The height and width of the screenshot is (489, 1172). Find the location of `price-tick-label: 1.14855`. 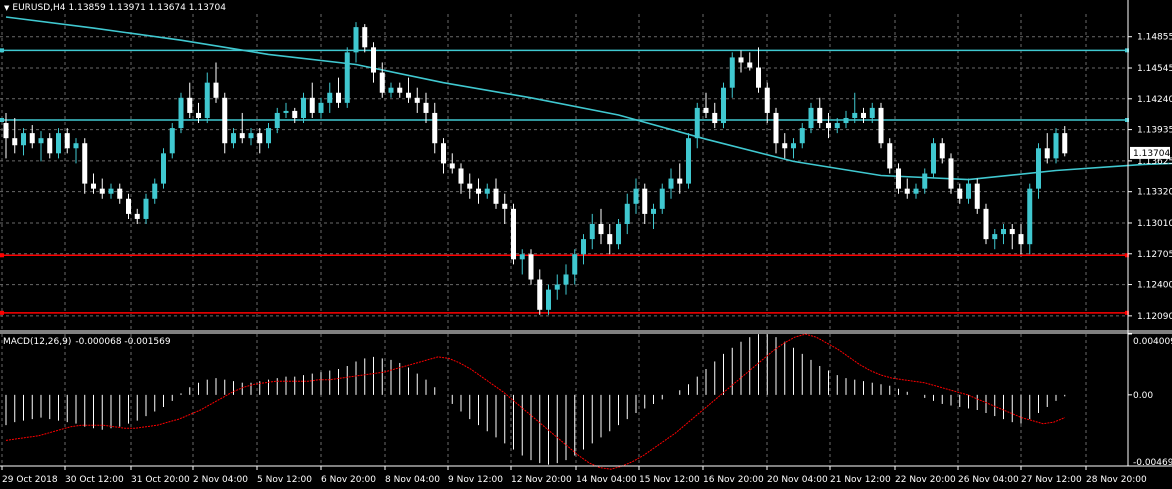

price-tick-label: 1.14855 is located at coordinates (1154, 38).